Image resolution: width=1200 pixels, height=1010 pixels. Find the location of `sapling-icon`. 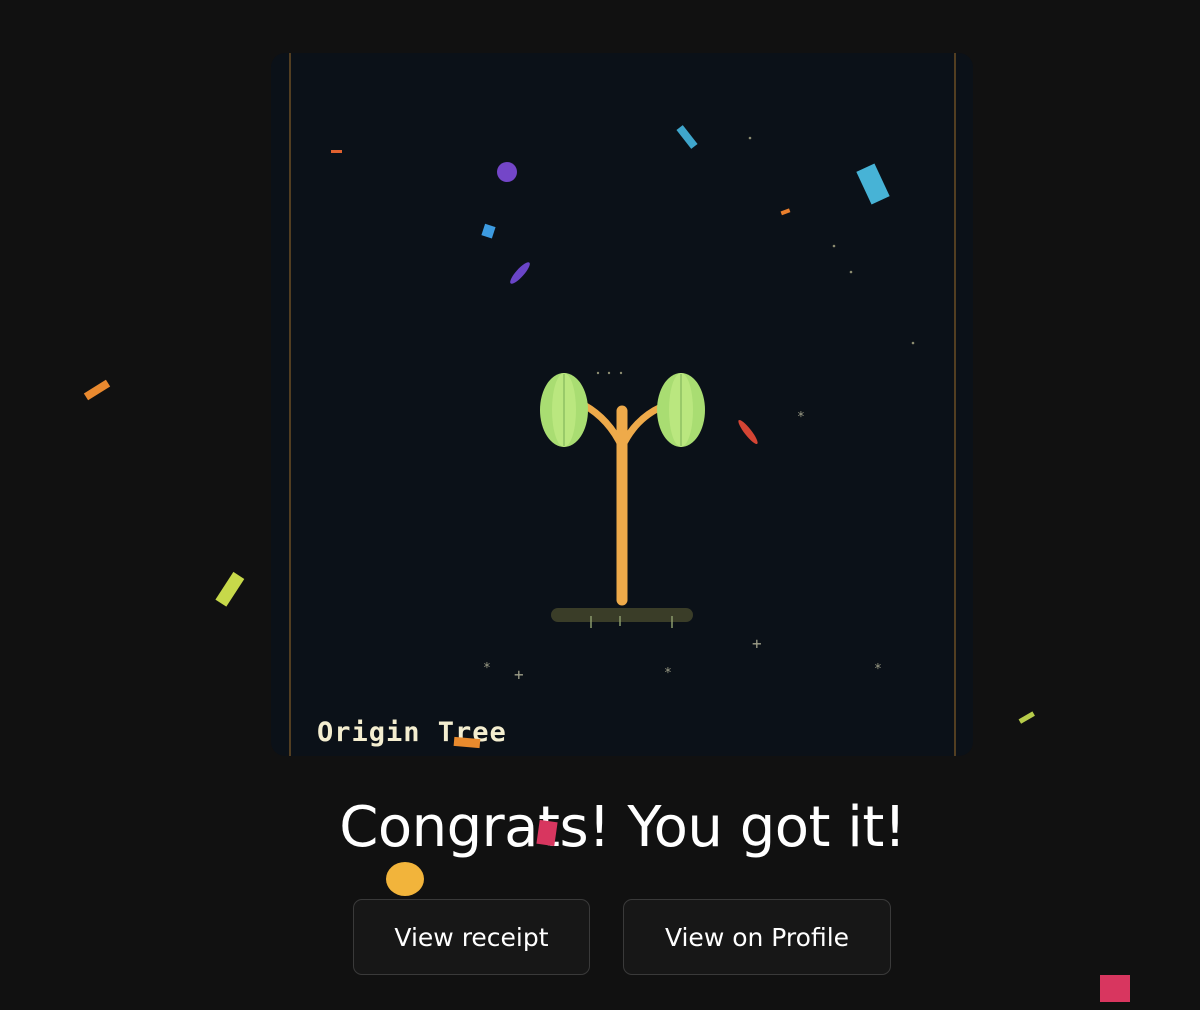

sapling-icon is located at coordinates (622, 500).